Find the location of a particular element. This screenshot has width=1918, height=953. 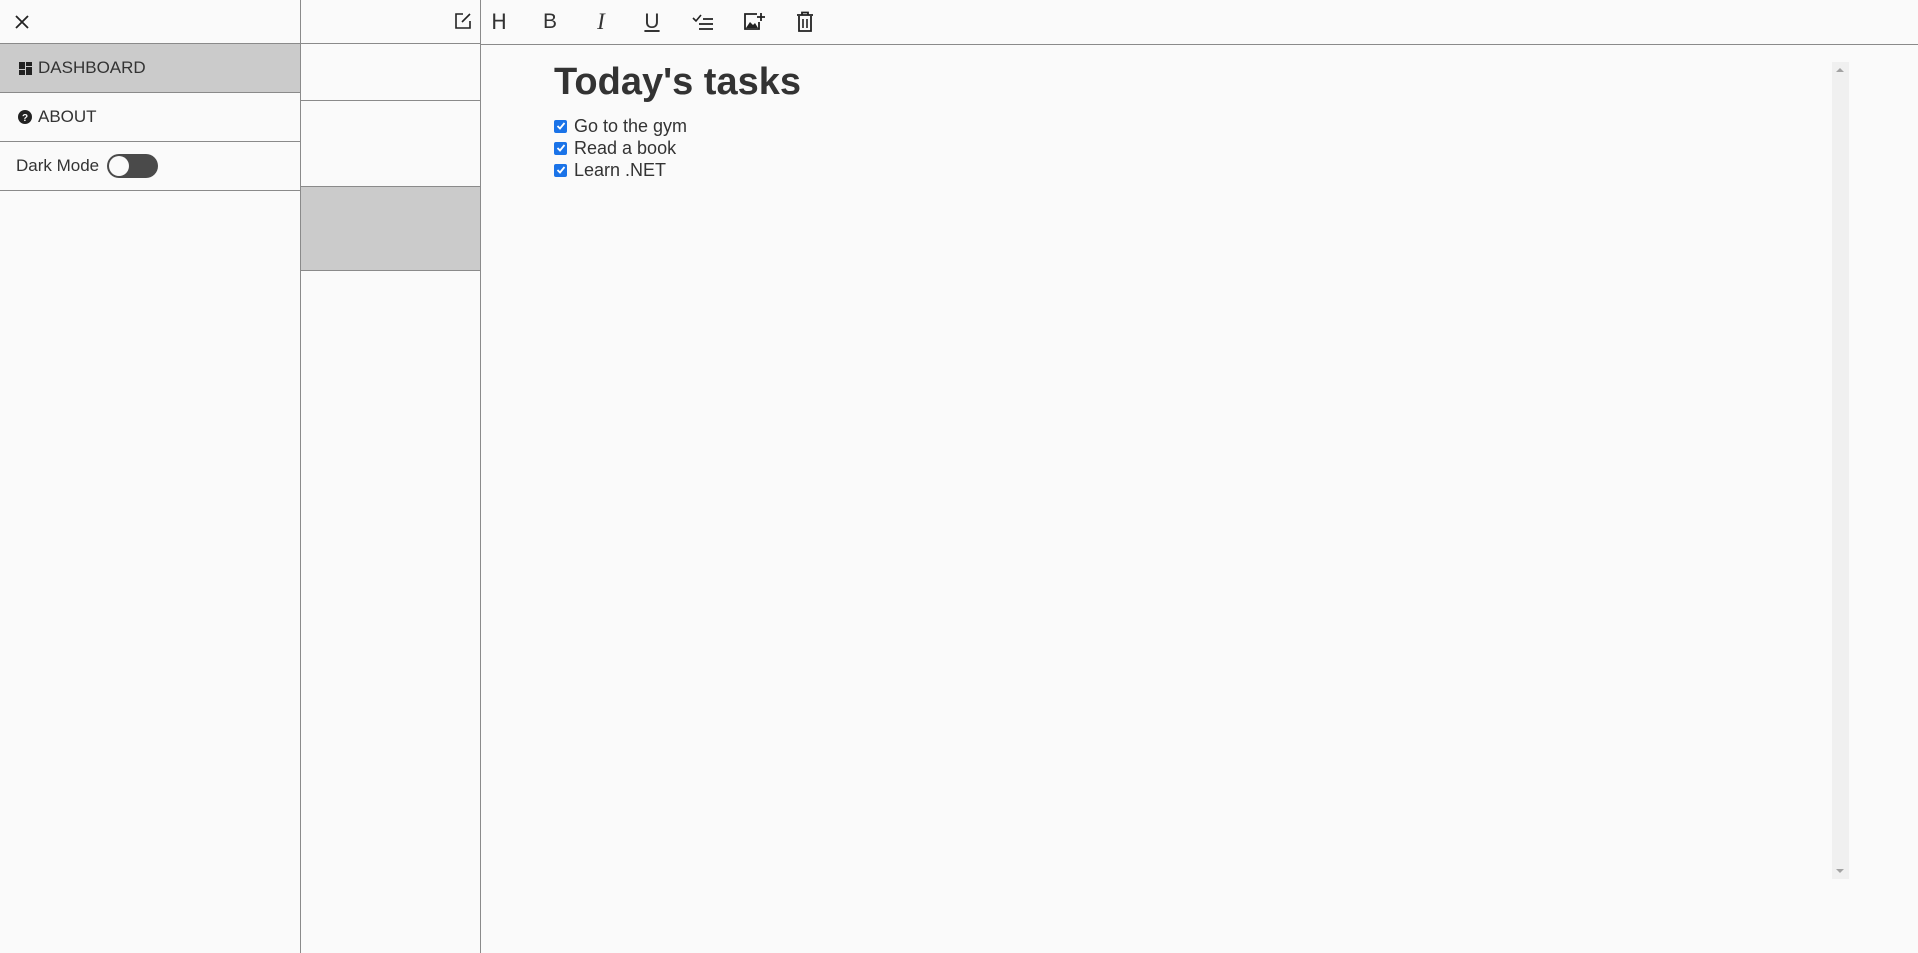

help-circle-icon: ? is located at coordinates (25, 117).